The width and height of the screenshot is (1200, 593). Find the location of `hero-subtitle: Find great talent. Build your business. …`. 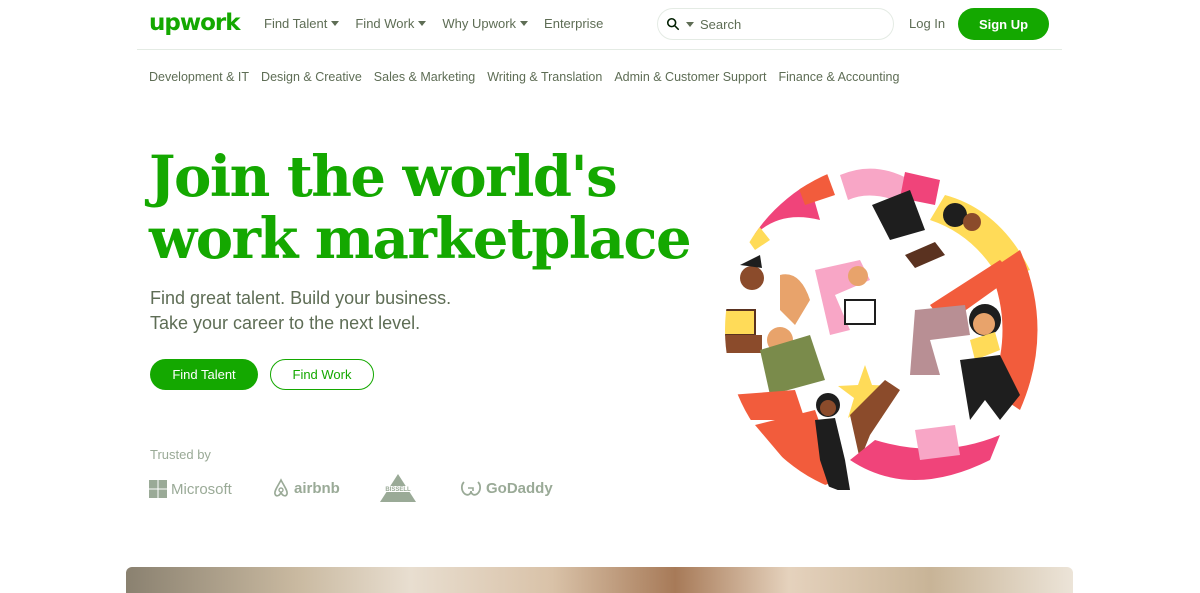

hero-subtitle: Find great talent. Build your business. … is located at coordinates (300, 311).